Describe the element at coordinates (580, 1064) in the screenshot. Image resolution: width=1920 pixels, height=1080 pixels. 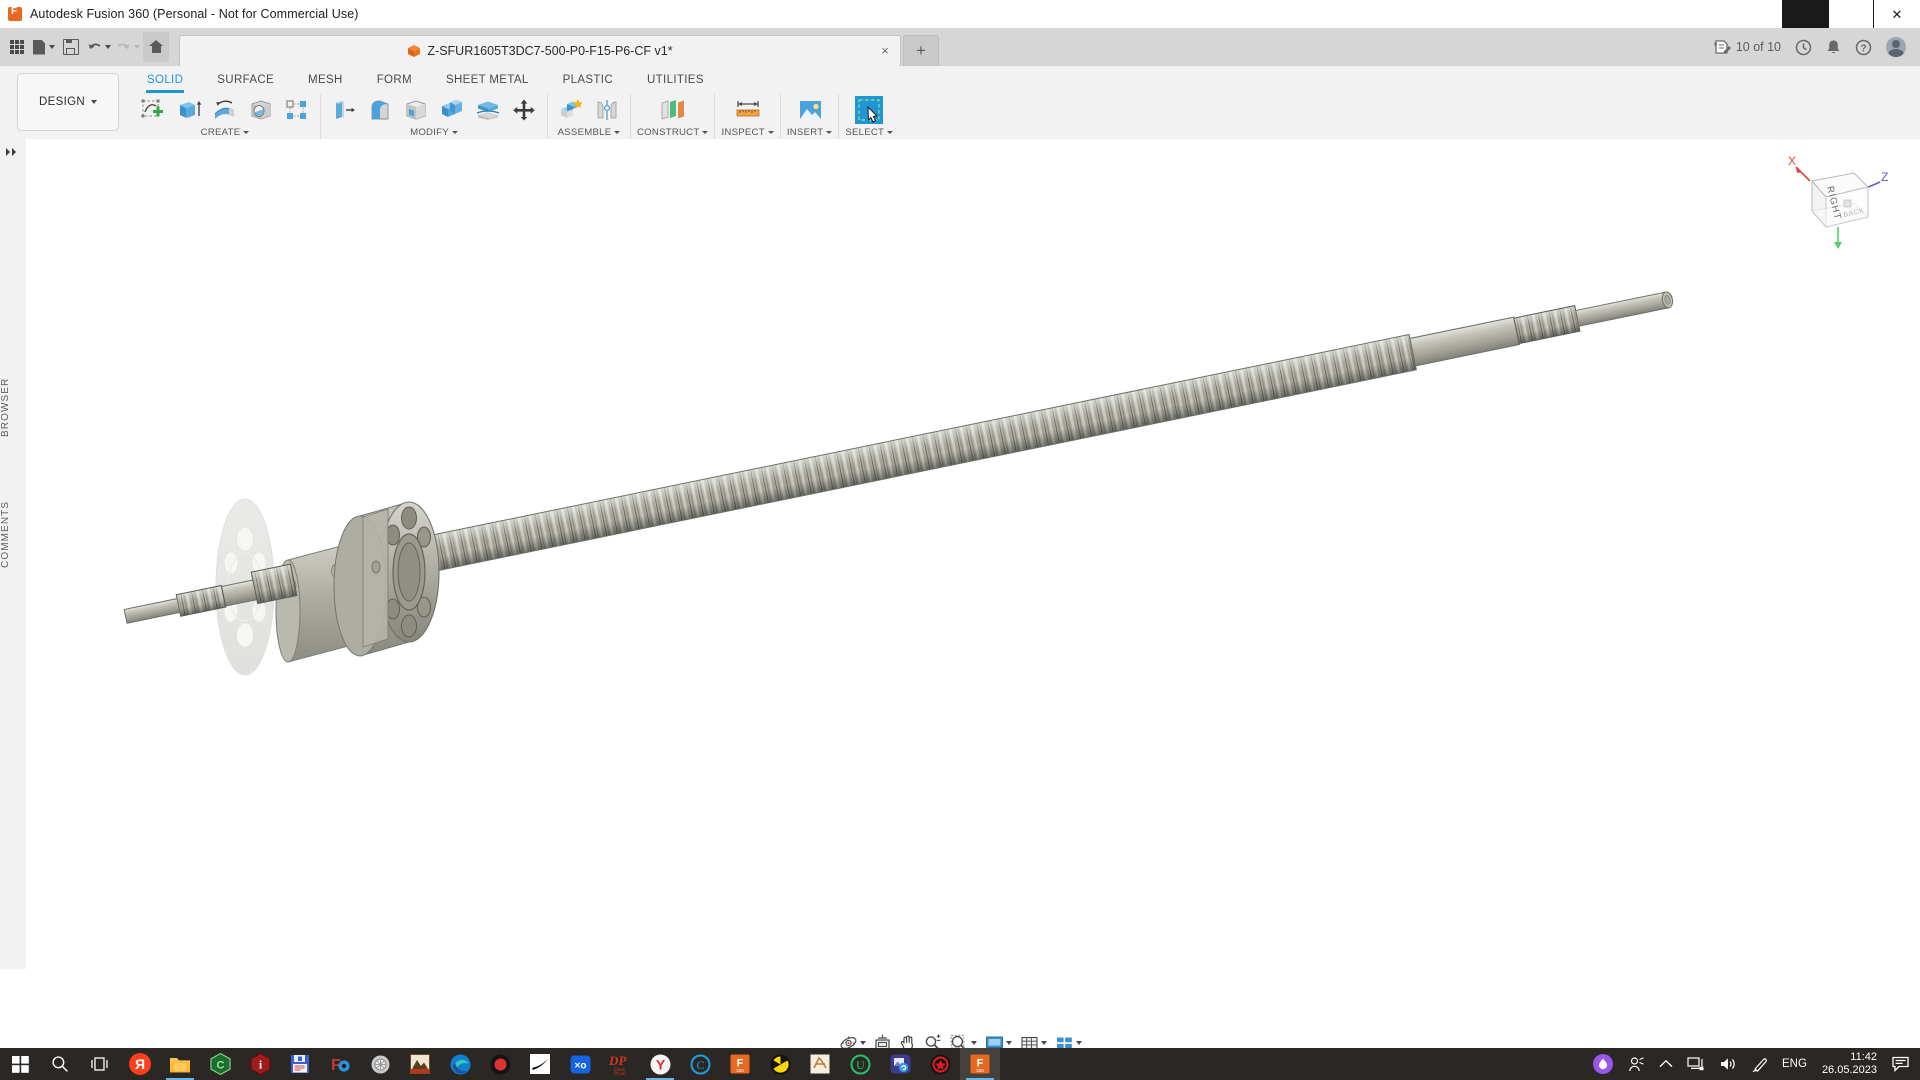
I see `xo-app-icon: ×o` at that location.